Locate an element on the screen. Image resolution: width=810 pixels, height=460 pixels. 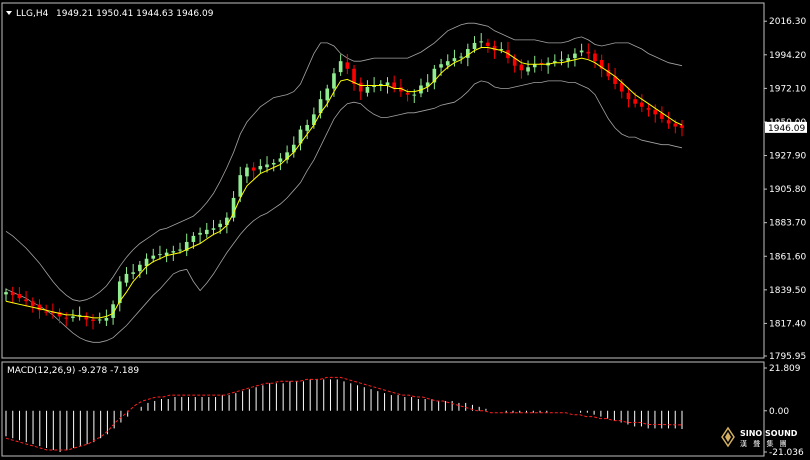
price-tick-label: 1927.90 is located at coordinates (787, 157).